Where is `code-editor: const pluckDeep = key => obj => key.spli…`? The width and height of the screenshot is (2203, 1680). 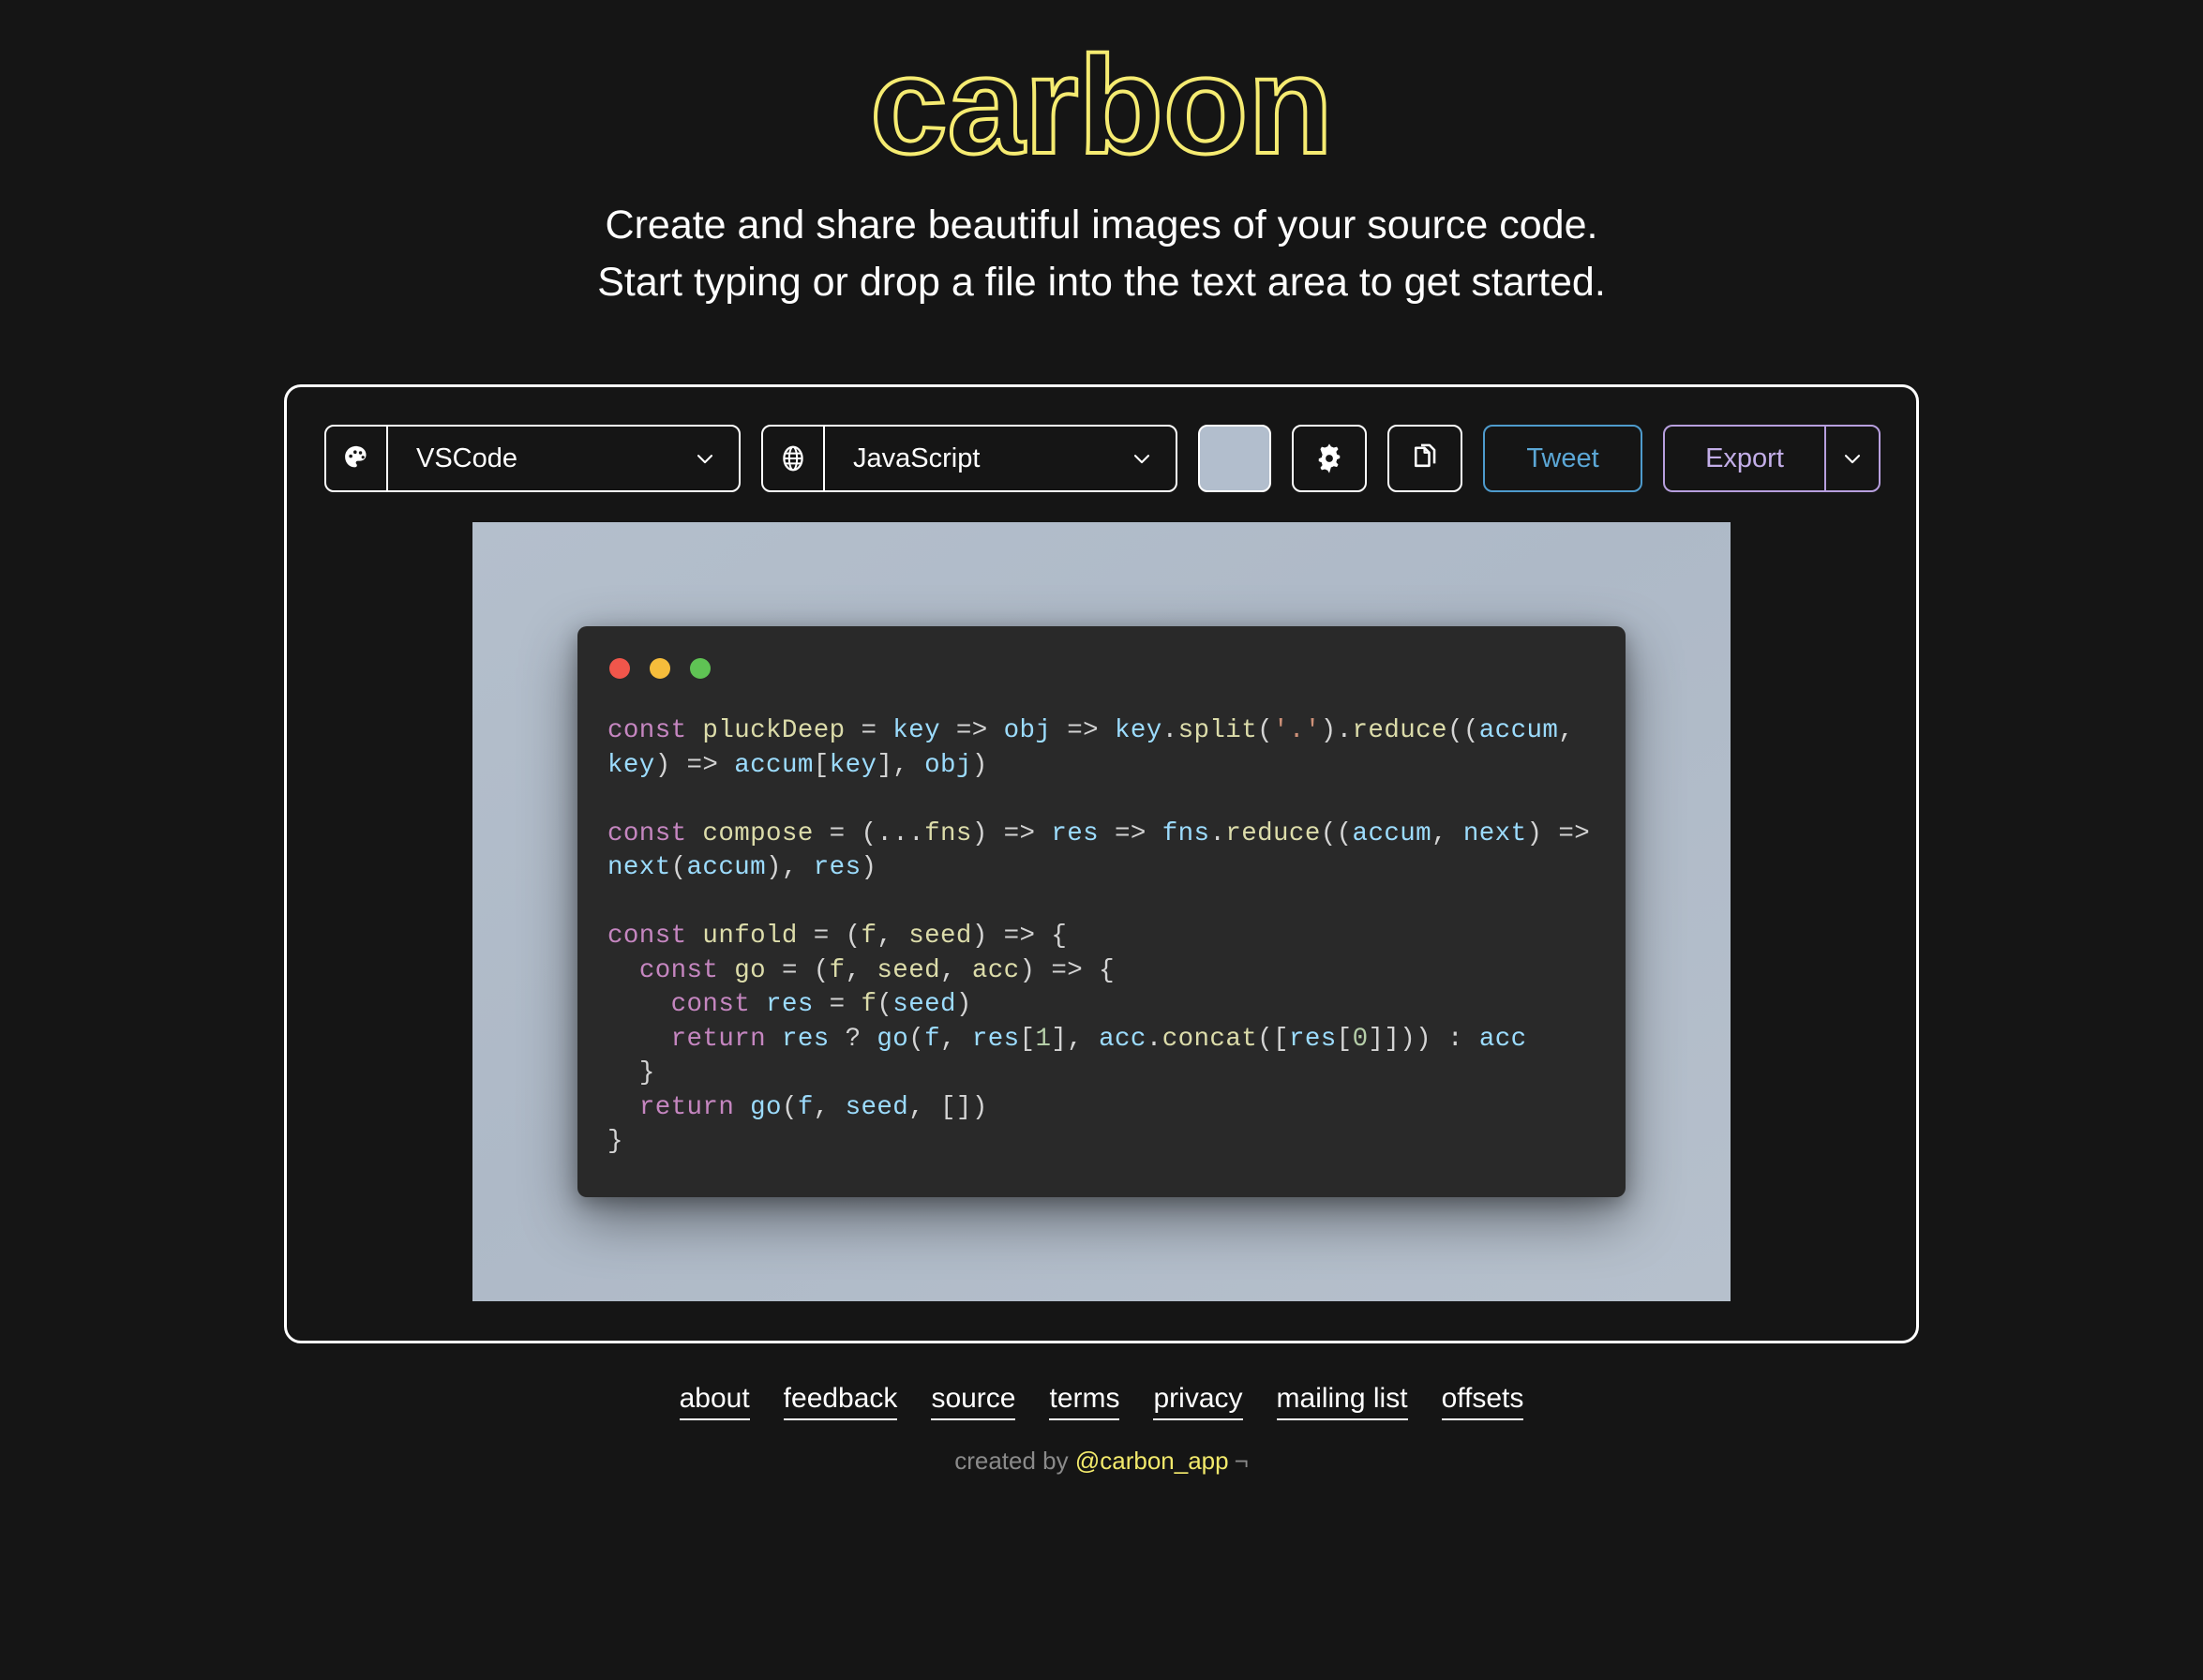
code-editor: const pluckDeep = key => obj => key.spli… is located at coordinates (1101, 937).